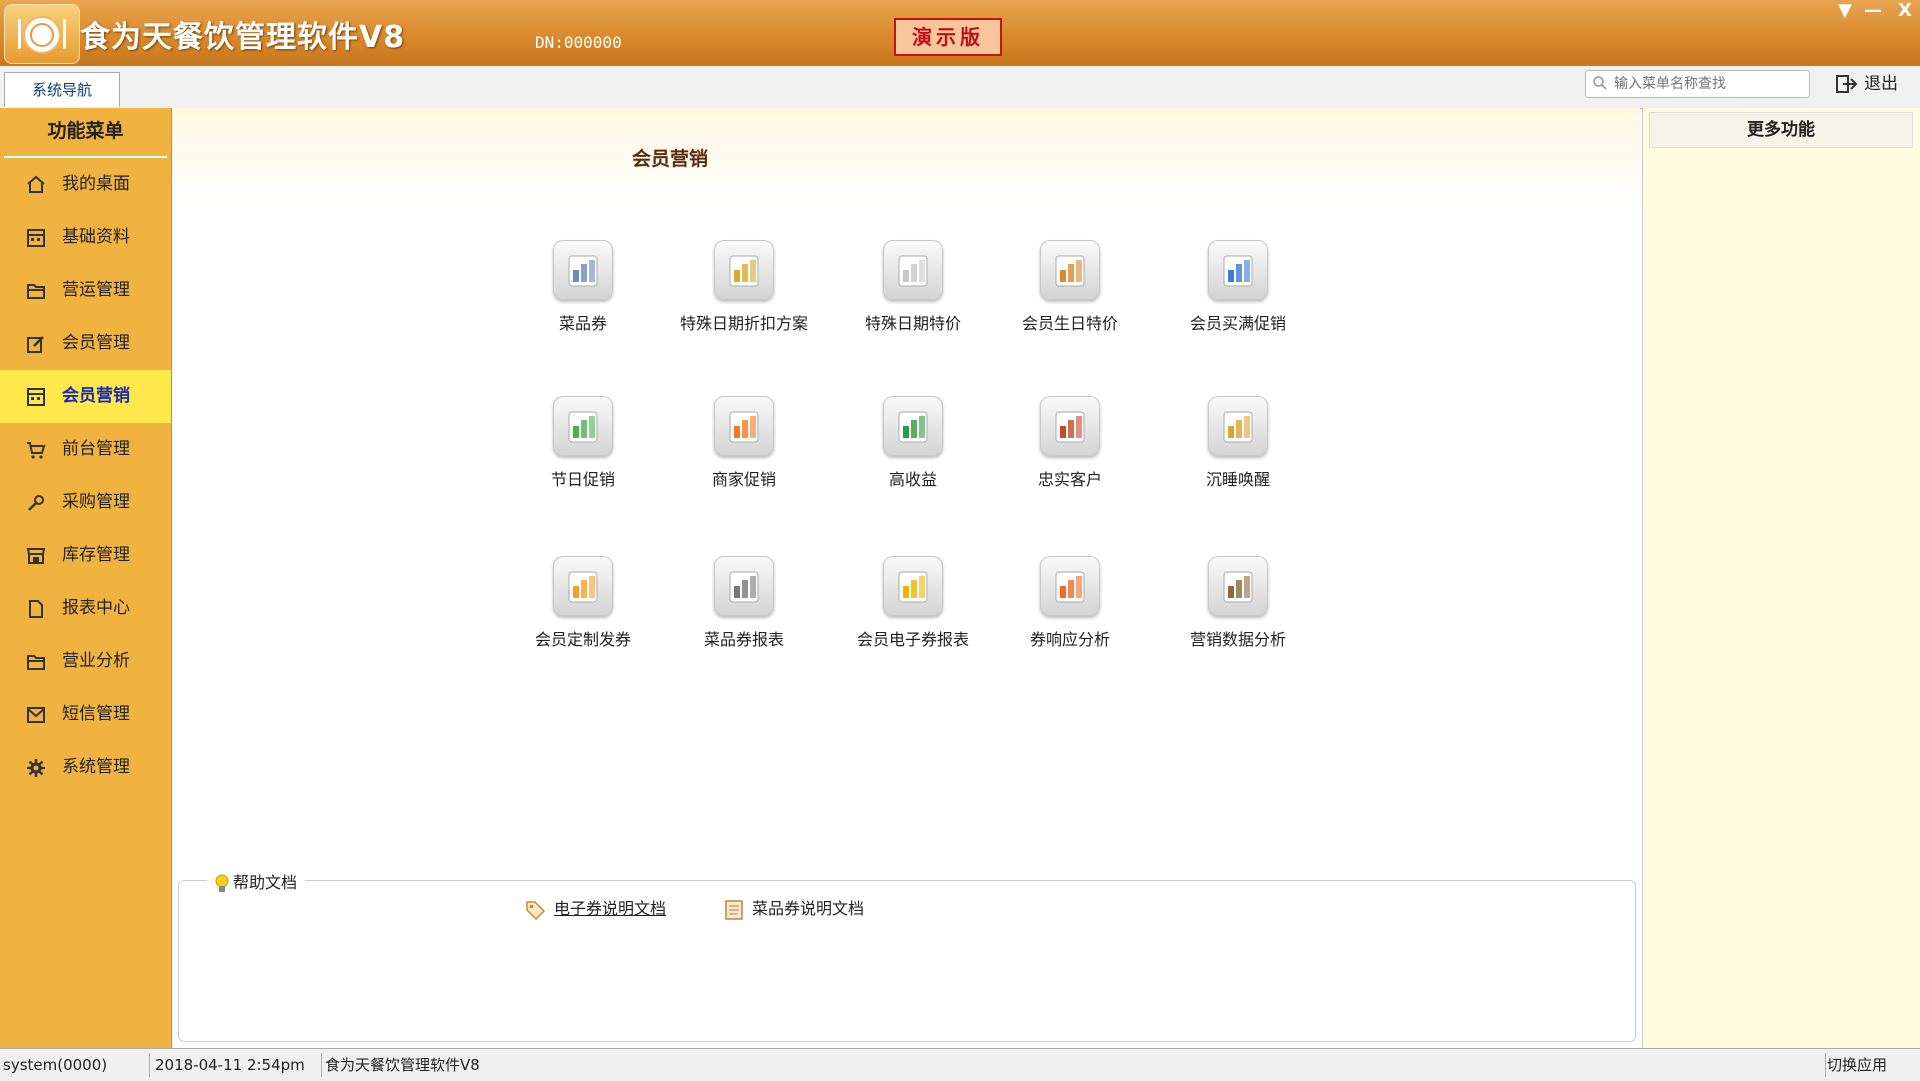 The width and height of the screenshot is (1920, 1081). What do you see at coordinates (948, 37) in the screenshot?
I see `demo-badge: 演示版` at bounding box center [948, 37].